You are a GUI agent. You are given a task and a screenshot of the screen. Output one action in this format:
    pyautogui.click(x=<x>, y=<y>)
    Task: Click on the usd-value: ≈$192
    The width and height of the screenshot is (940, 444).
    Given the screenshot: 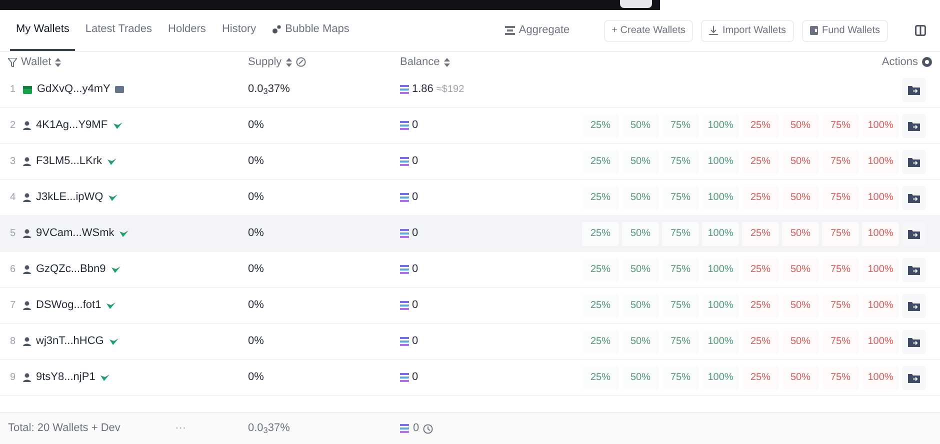 What is the action you would take?
    pyautogui.click(x=450, y=90)
    